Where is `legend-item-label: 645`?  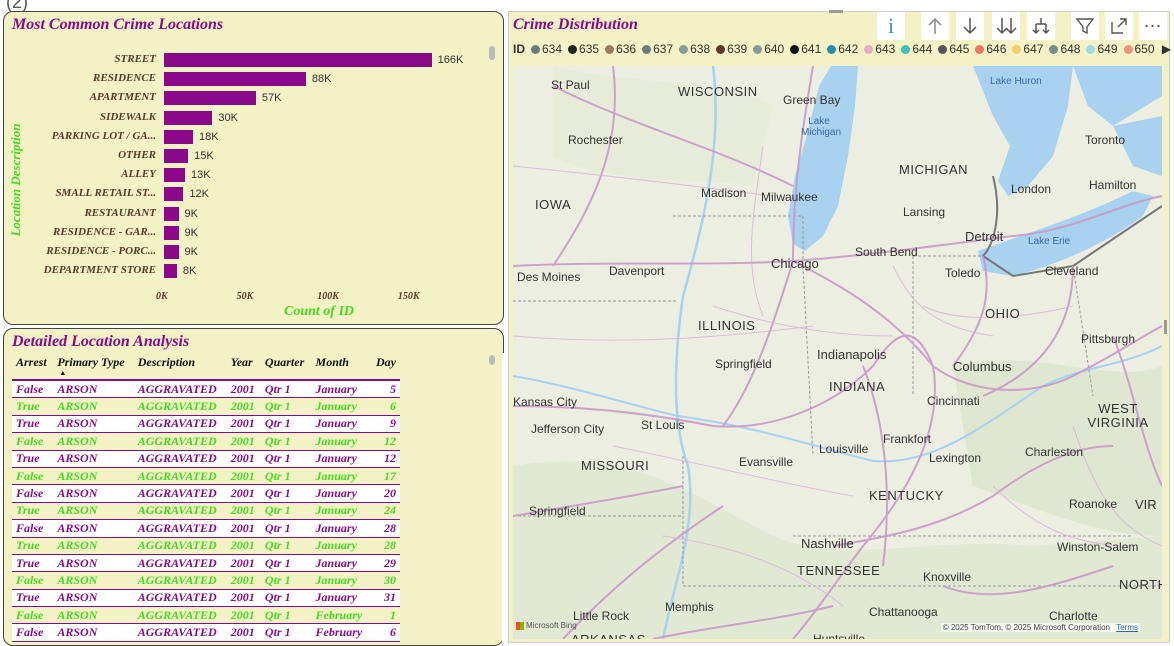
legend-item-label: 645 is located at coordinates (959, 49).